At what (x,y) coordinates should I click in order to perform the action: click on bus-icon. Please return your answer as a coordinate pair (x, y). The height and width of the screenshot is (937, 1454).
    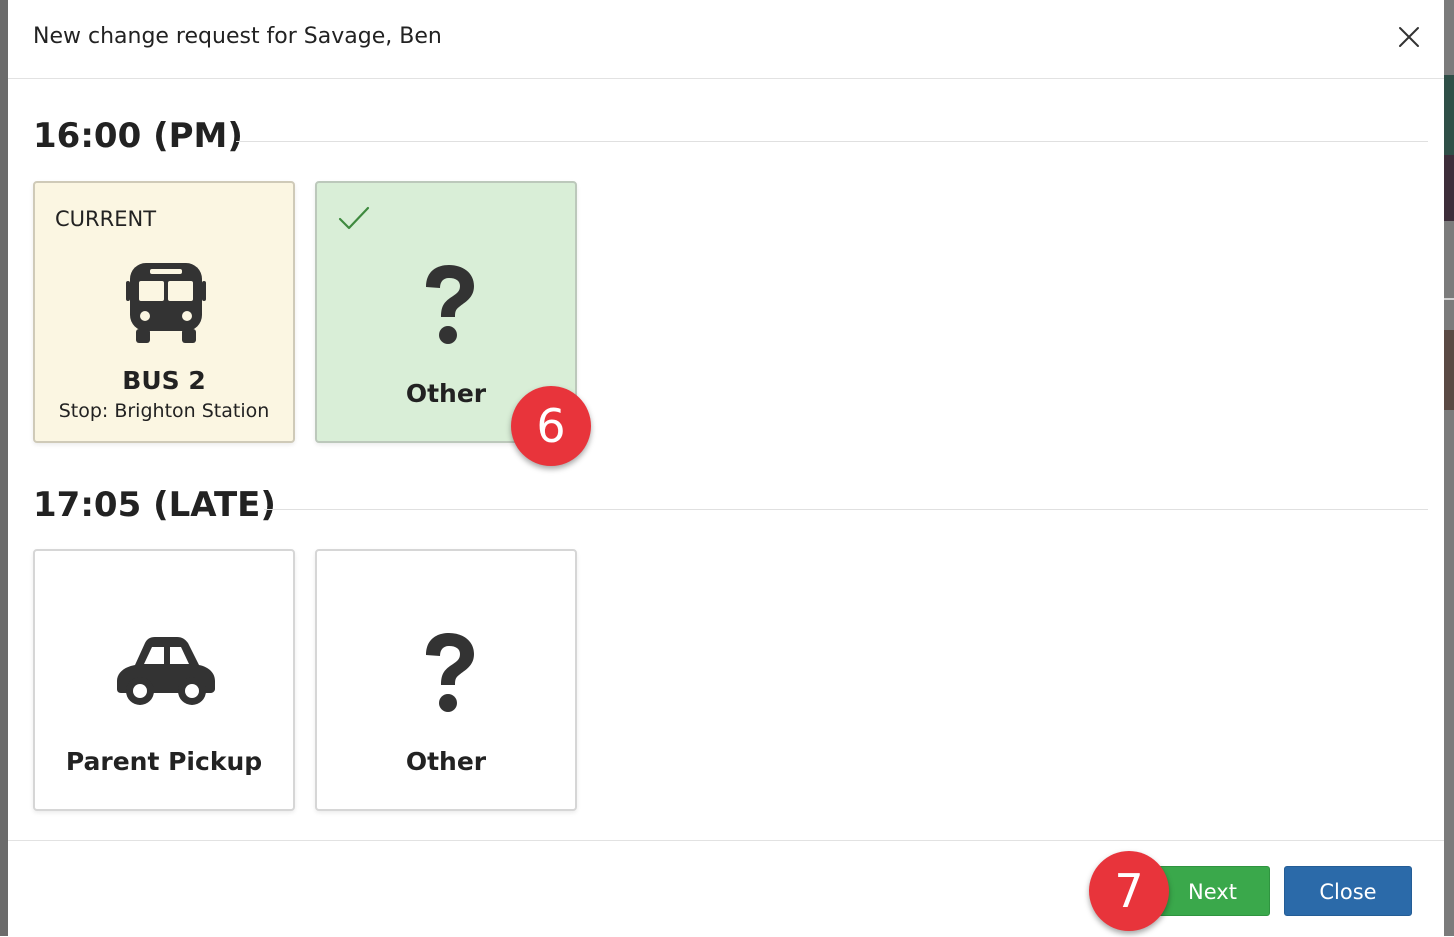
    Looking at the image, I should click on (166, 303).